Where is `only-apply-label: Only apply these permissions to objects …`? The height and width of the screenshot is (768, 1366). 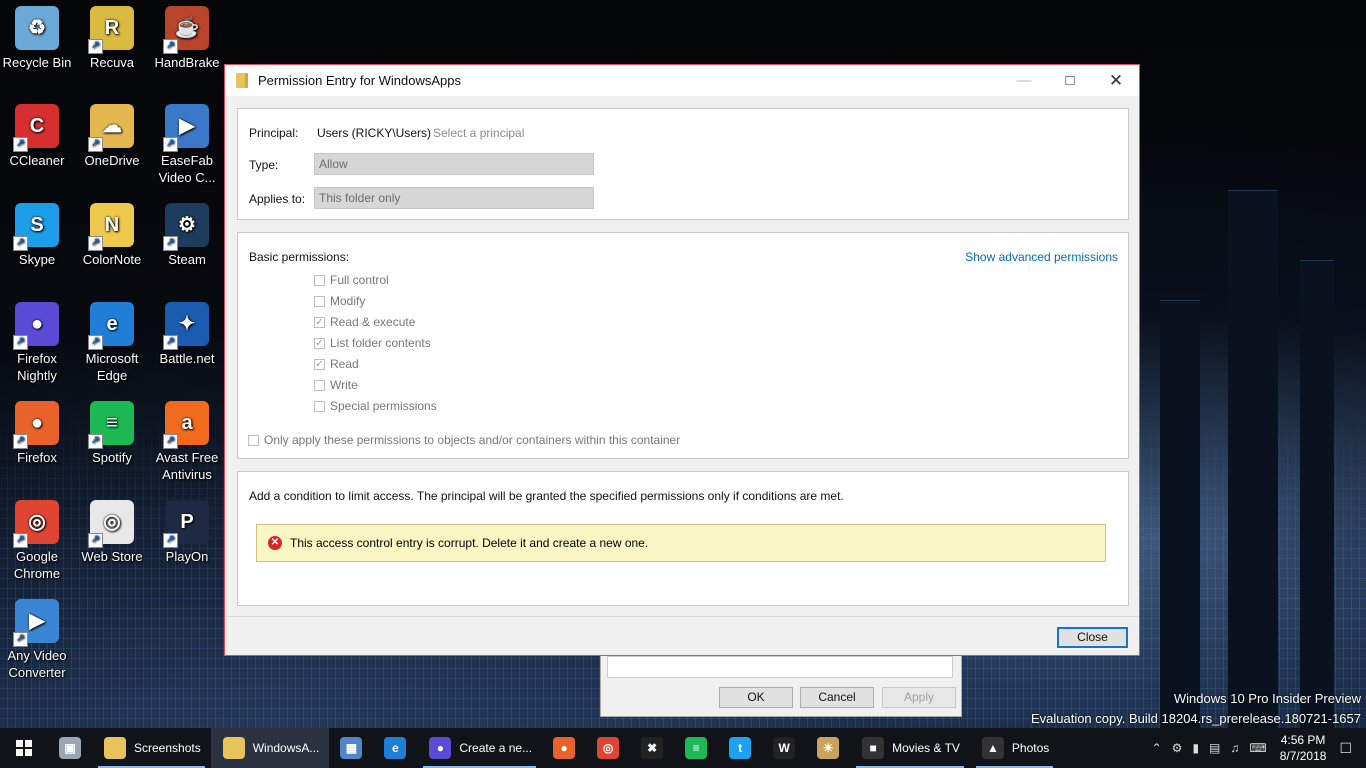 only-apply-label: Only apply these permissions to objects … is located at coordinates (472, 440).